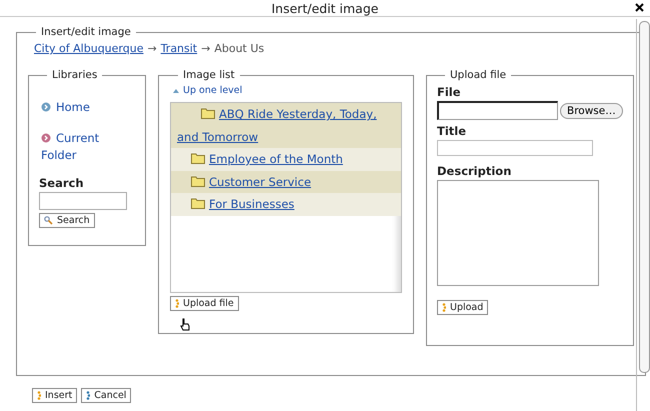 Image resolution: width=650 pixels, height=411 pixels. I want to click on search-label: Search, so click(62, 183).